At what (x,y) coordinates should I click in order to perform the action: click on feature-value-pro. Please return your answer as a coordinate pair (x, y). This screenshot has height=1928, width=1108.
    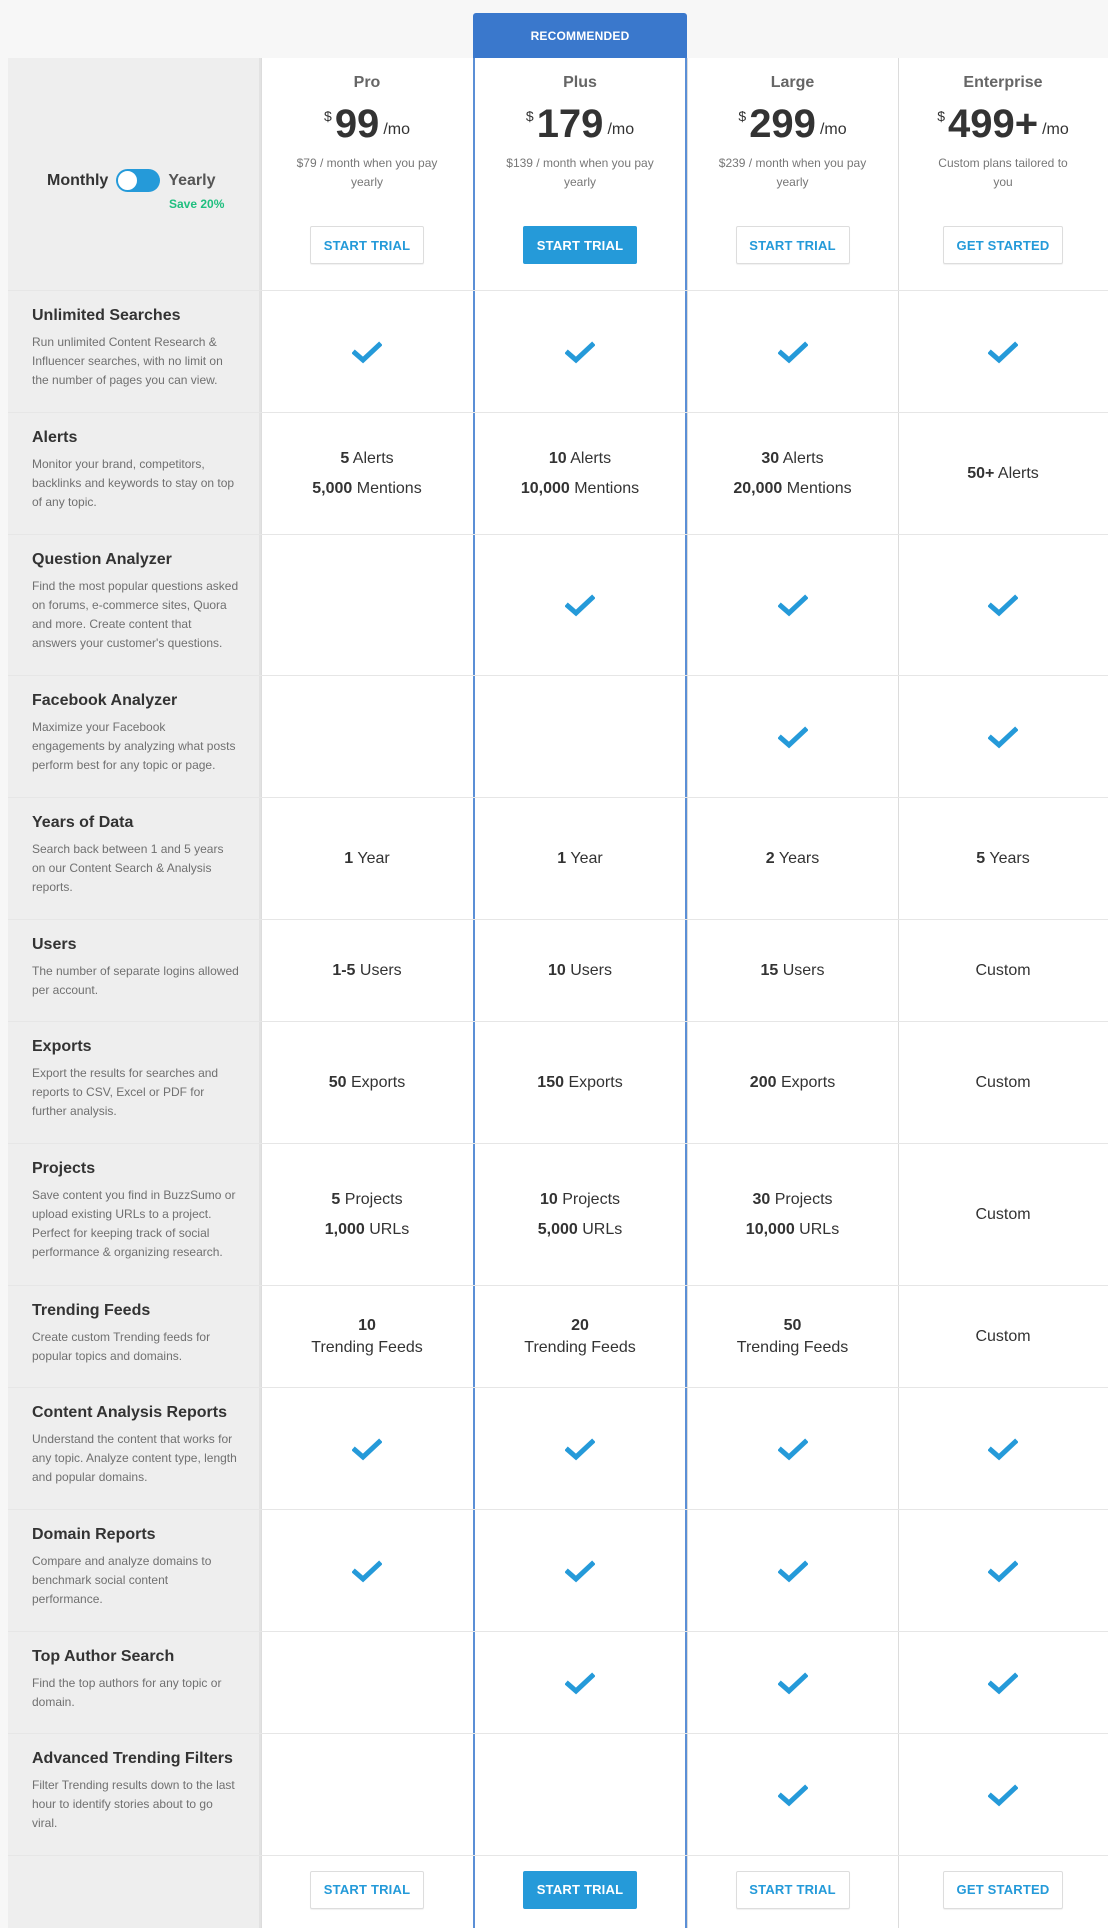
    Looking at the image, I should click on (367, 1448).